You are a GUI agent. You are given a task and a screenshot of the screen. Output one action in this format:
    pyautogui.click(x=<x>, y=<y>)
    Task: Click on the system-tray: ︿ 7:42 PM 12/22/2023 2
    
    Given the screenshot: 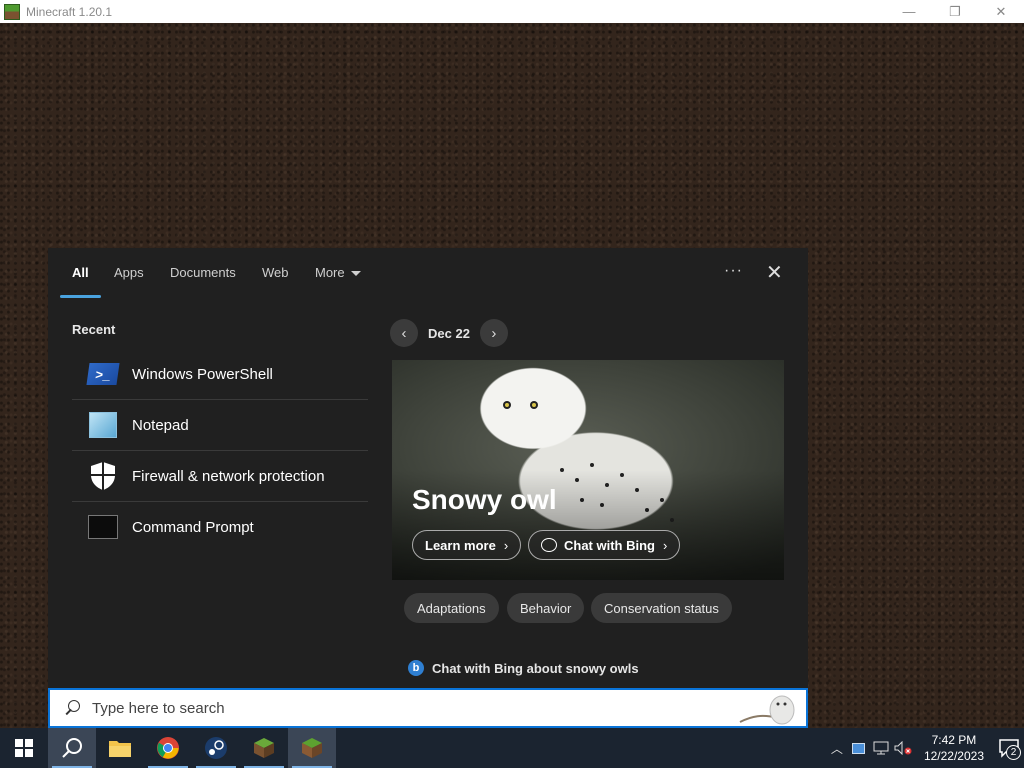 What is the action you would take?
    pyautogui.click(x=925, y=748)
    